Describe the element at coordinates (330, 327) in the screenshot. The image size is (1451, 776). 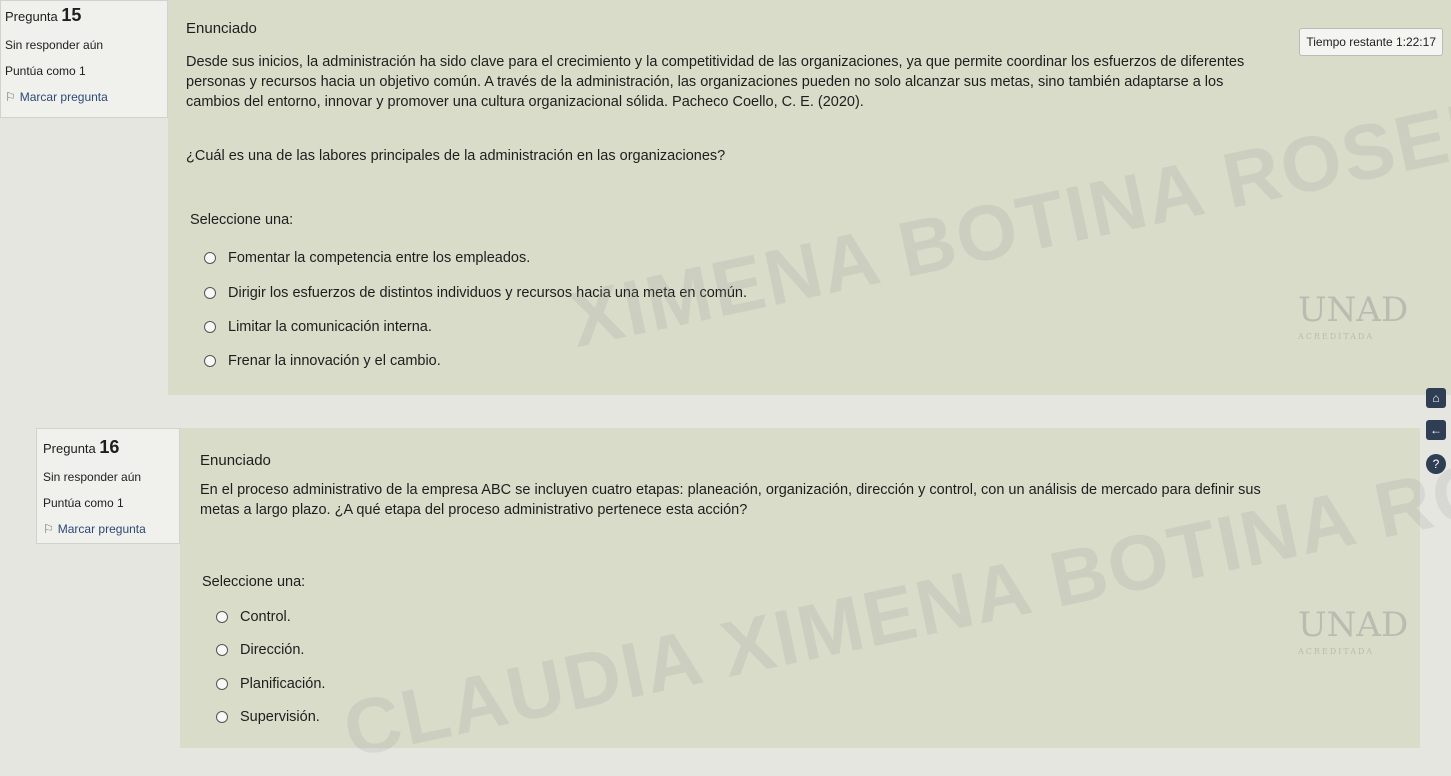
I see `option-label: Limitar la comunicación interna.` at that location.